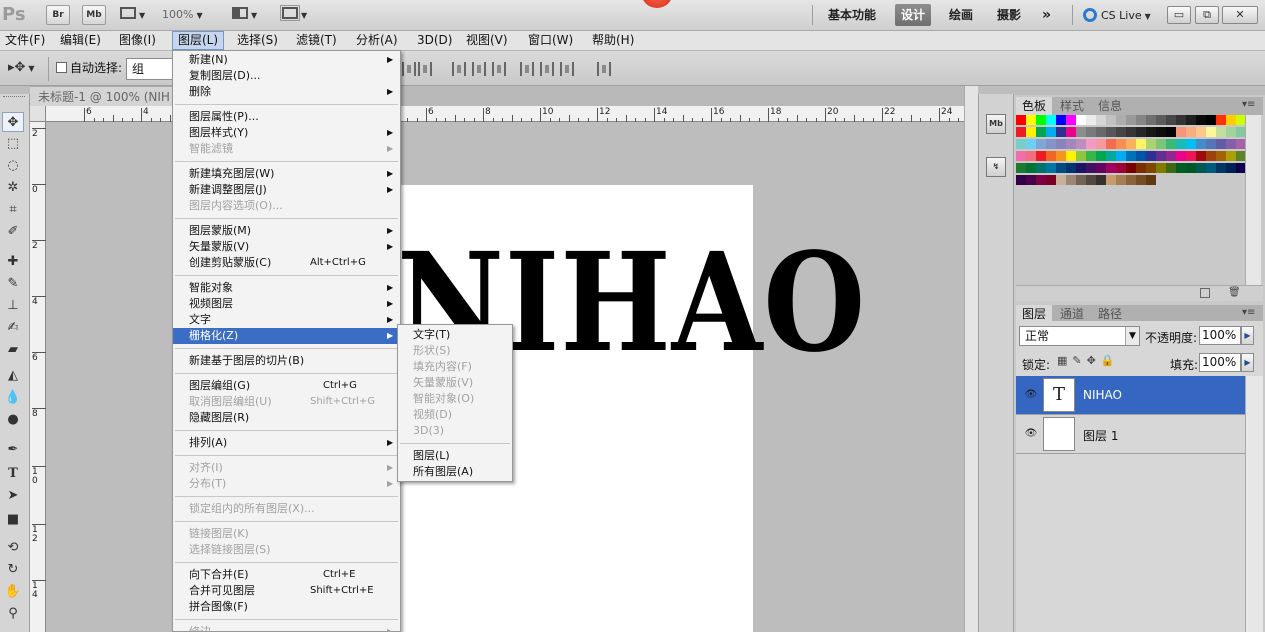  I want to click on layer-menu-item: 删除 ▶, so click(286, 92).